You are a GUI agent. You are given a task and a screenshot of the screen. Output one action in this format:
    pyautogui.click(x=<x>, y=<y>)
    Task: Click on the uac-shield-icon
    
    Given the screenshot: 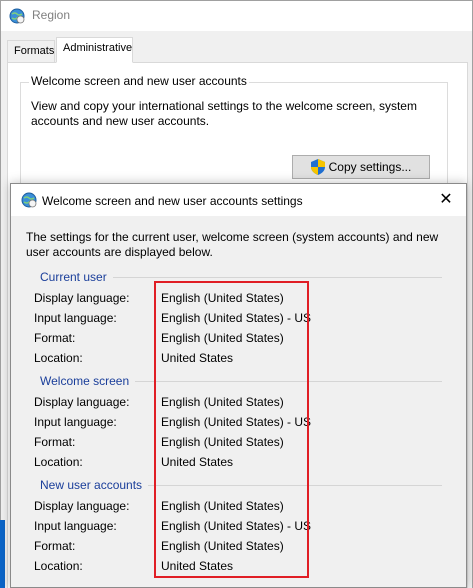 What is the action you would take?
    pyautogui.click(x=317, y=167)
    